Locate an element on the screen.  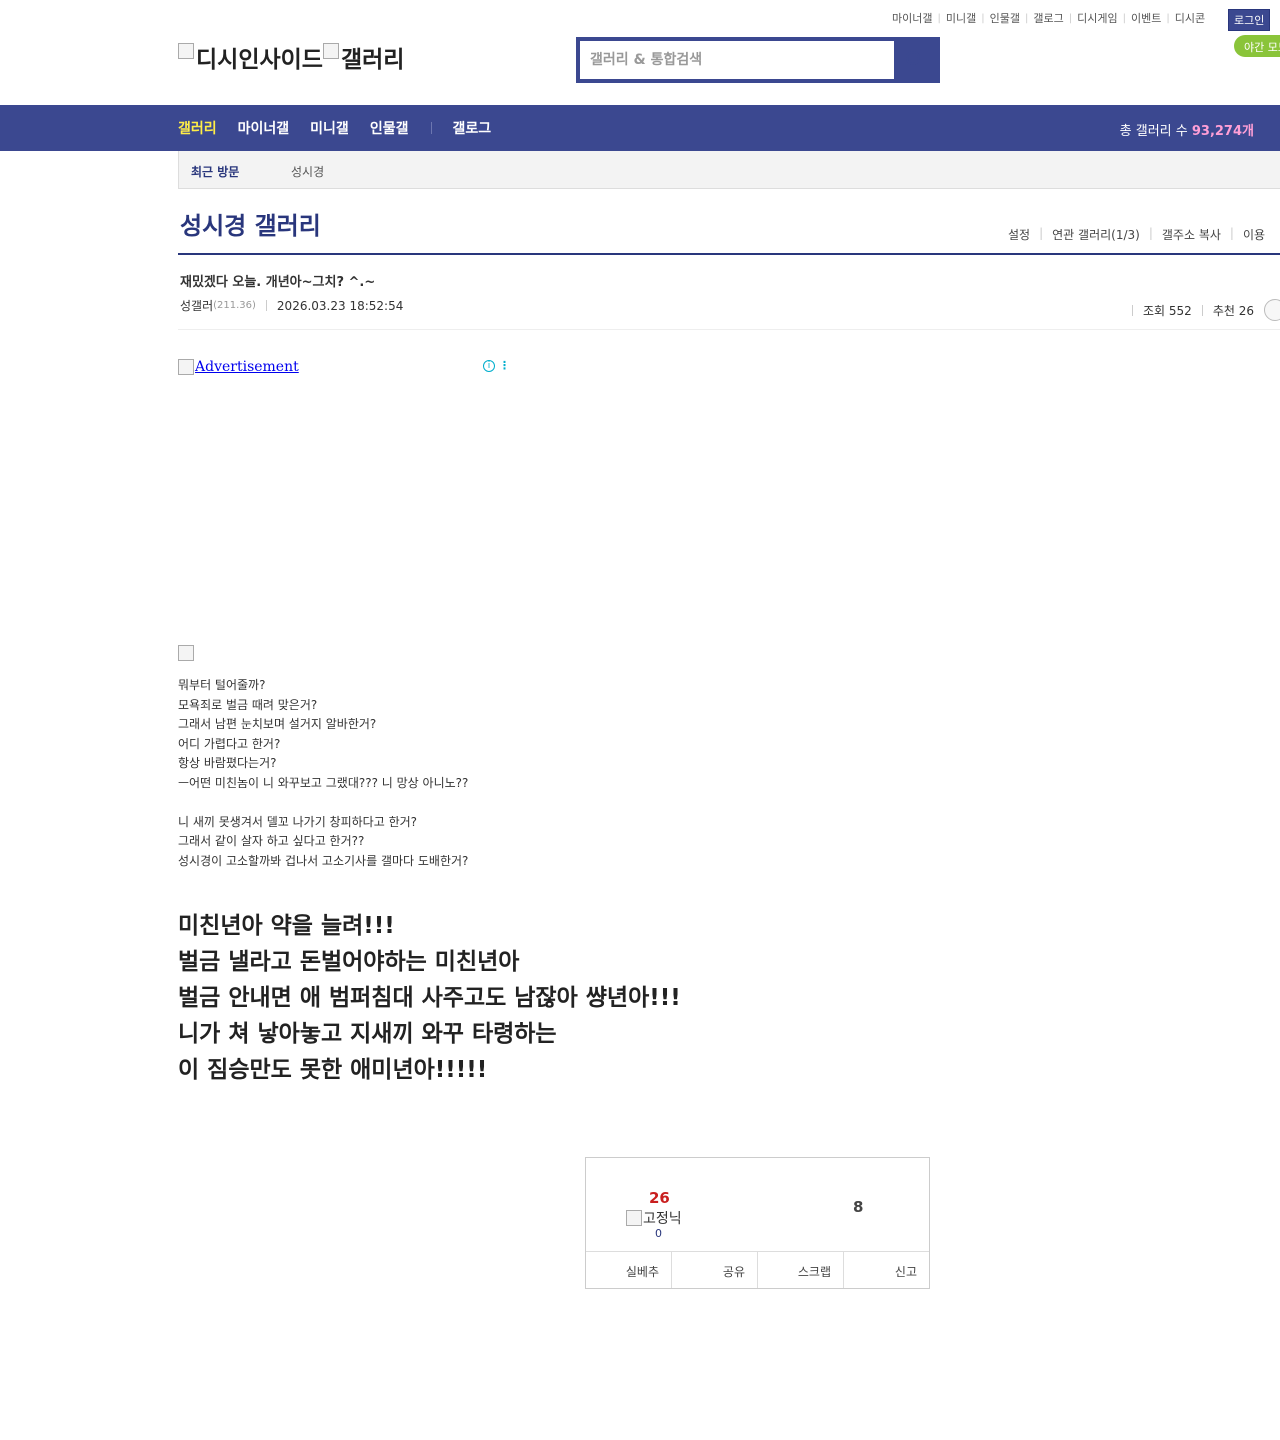
nav-divider is located at coordinates (432, 128).